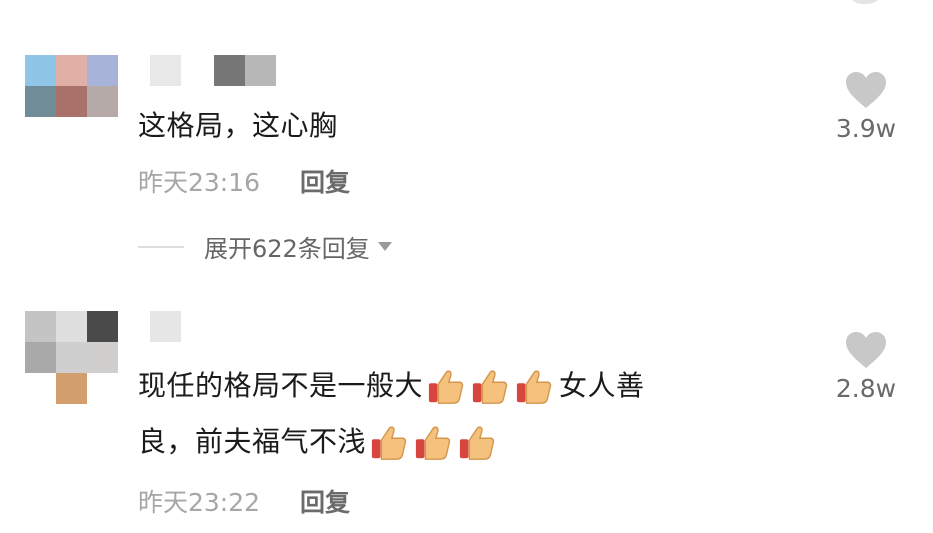 Image resolution: width=933 pixels, height=533 pixels. I want to click on like-button: 2.8w, so click(866, 366).